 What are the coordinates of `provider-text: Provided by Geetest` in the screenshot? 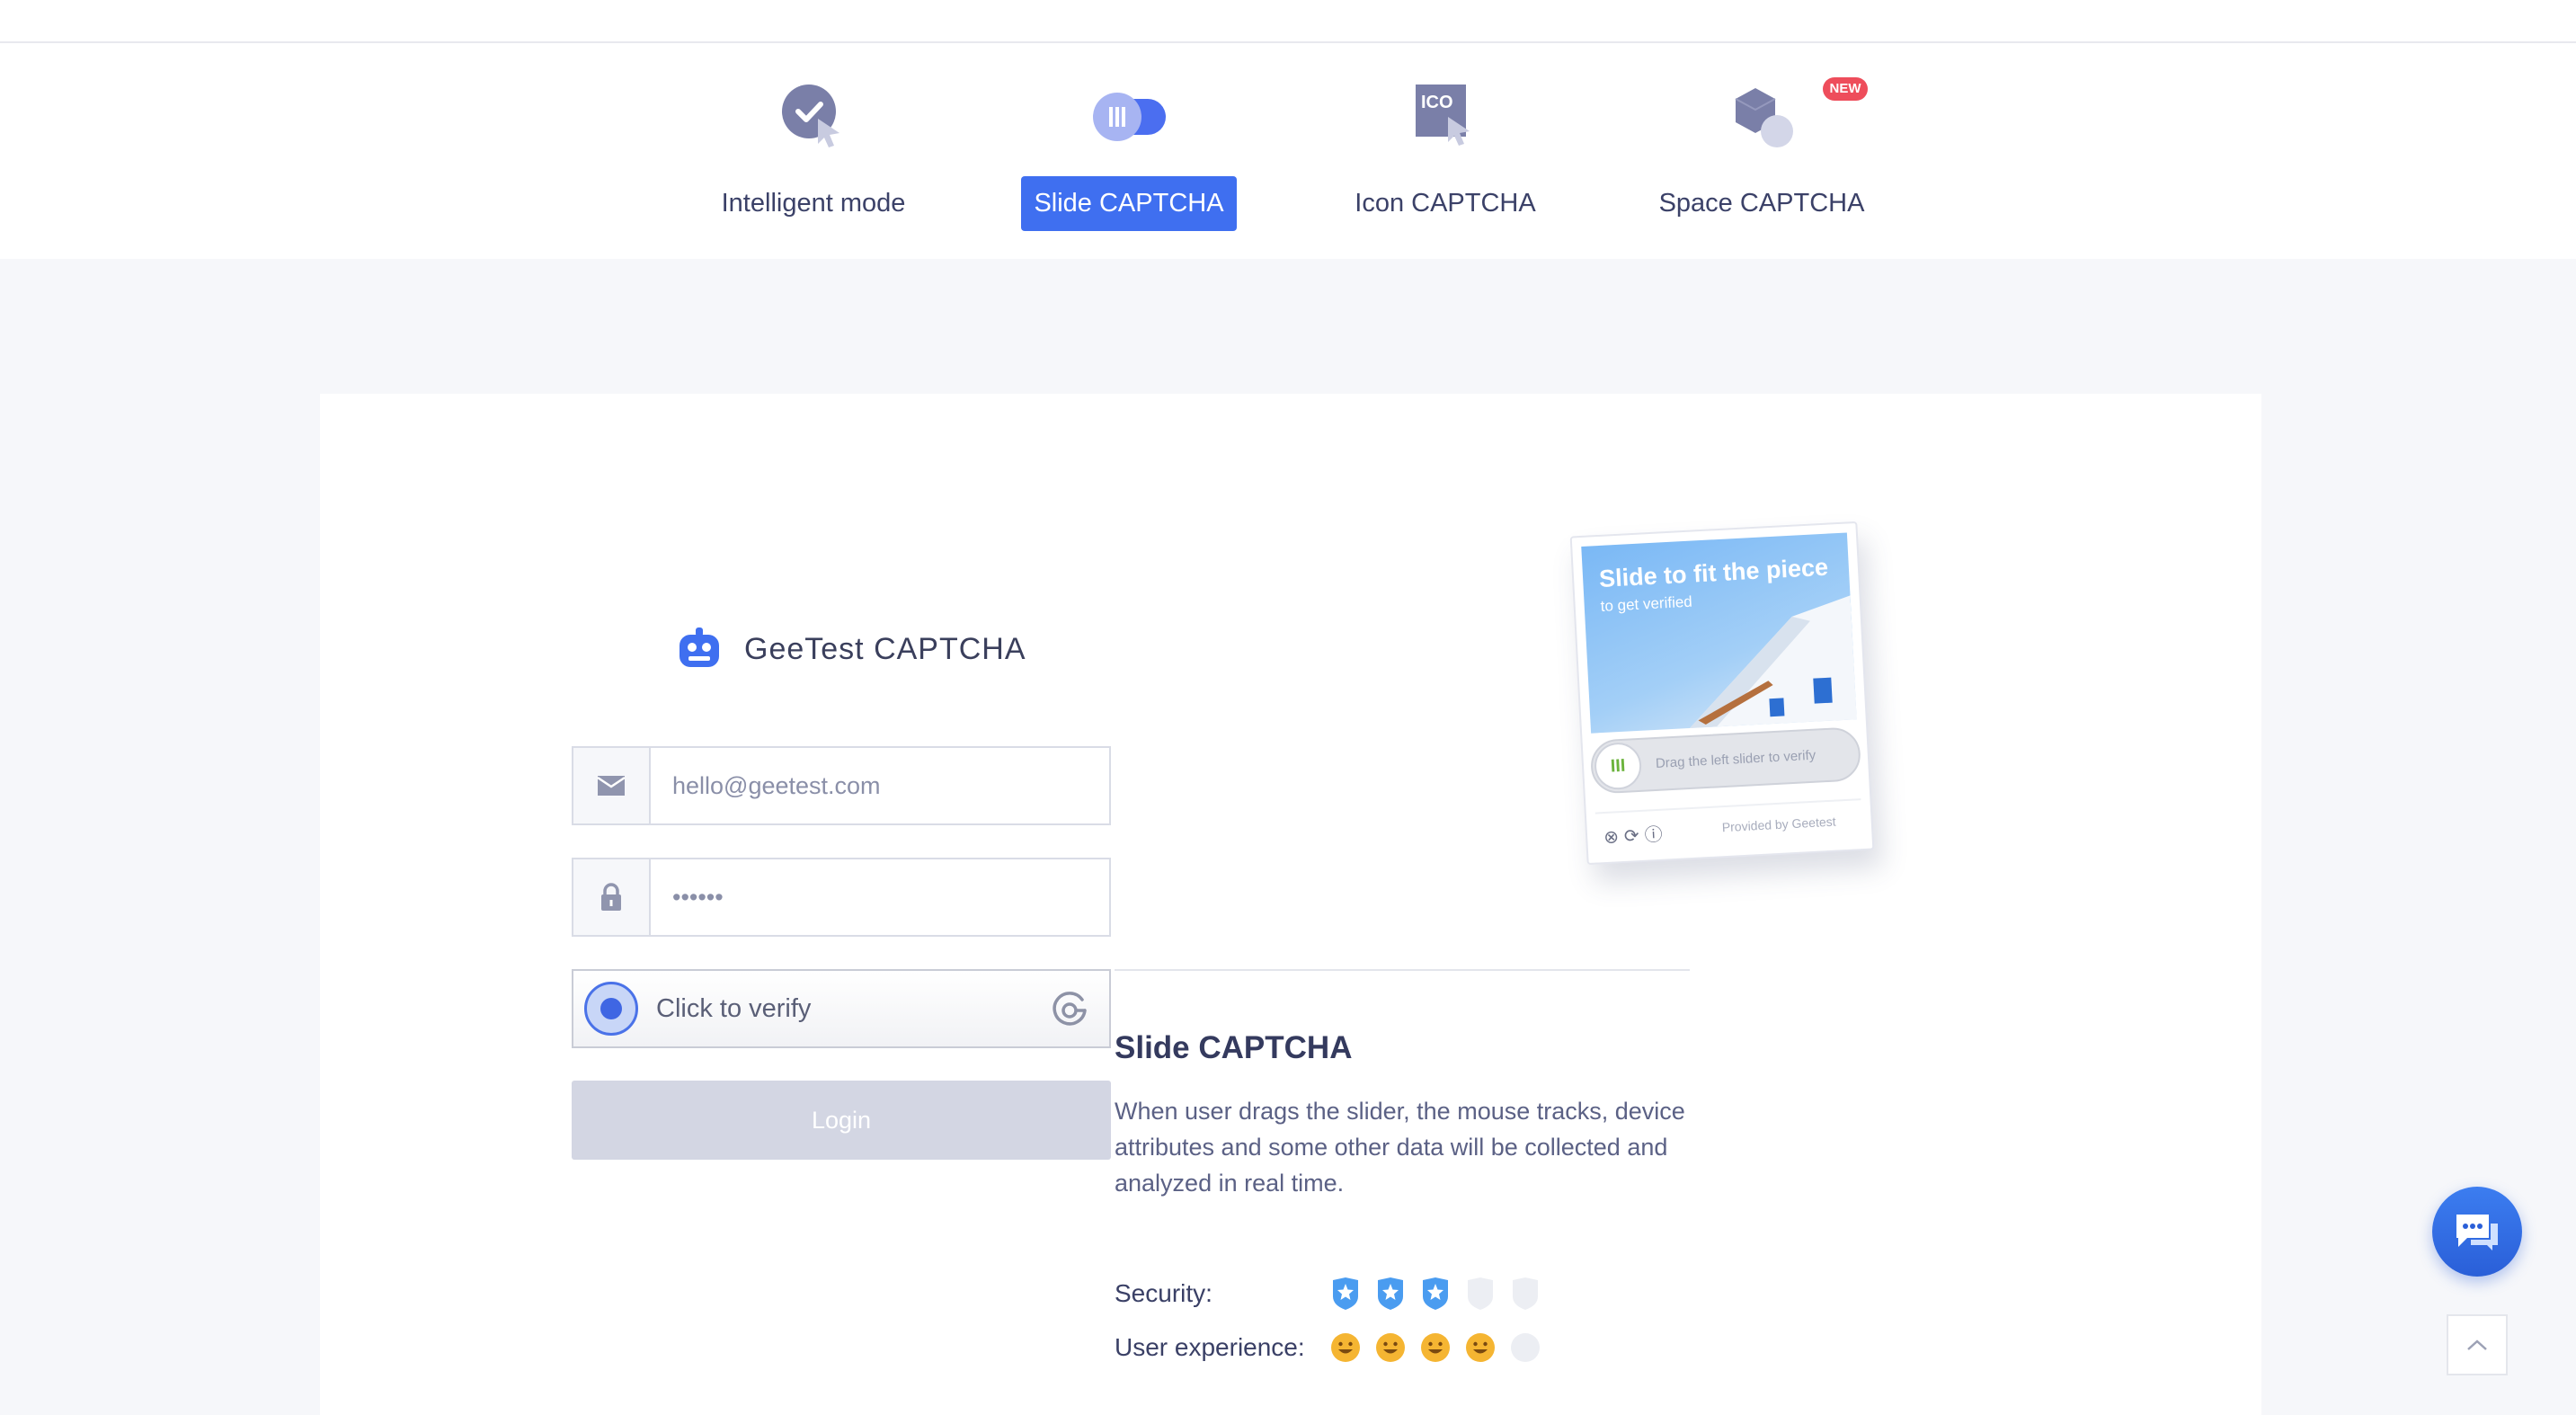 It's located at (1778, 824).